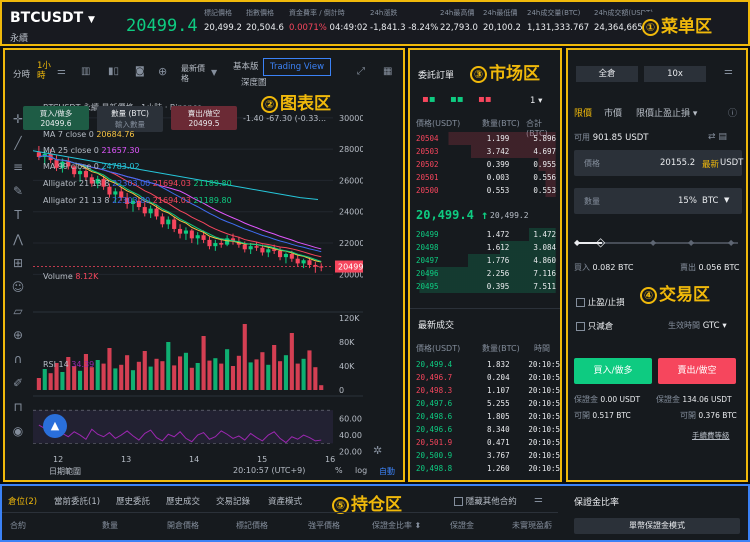  What do you see at coordinates (710, 267) in the screenshot?
I see `sell-max-qty: 賣出 0.056 BTC` at bounding box center [710, 267].